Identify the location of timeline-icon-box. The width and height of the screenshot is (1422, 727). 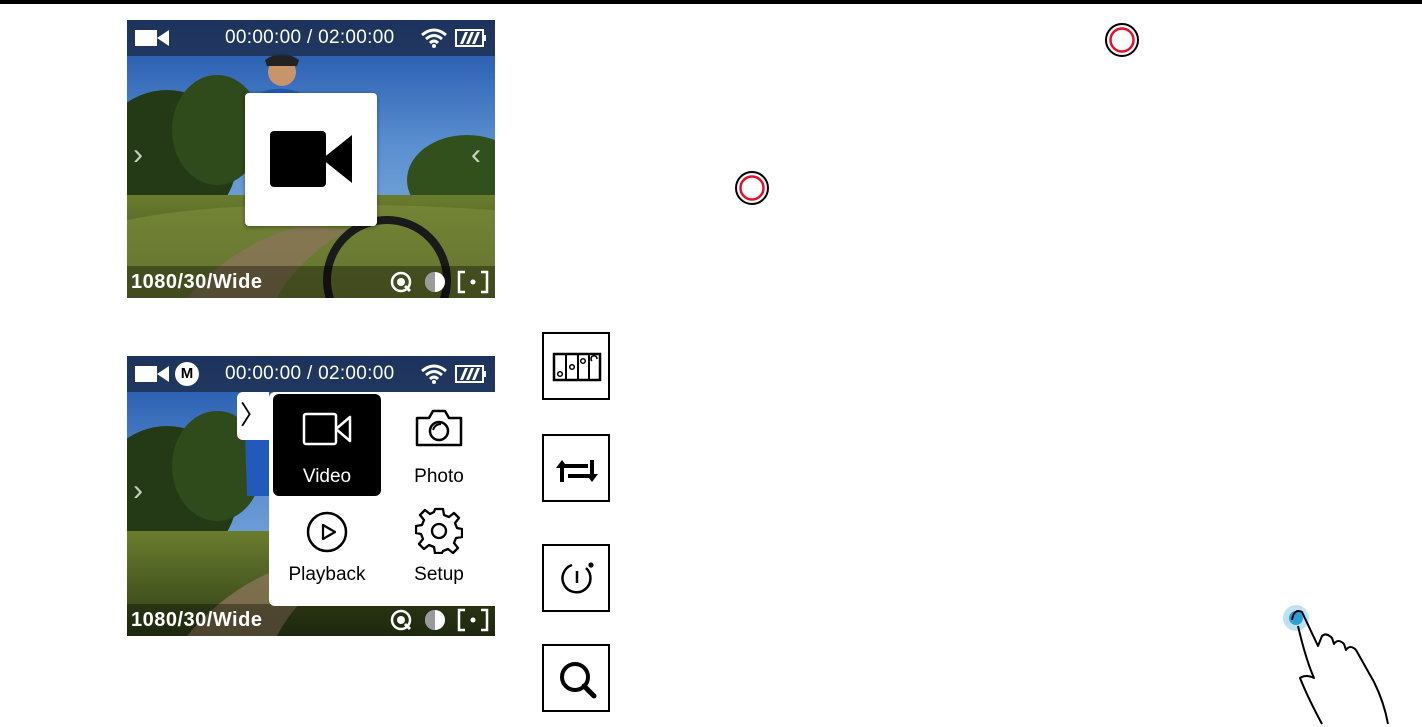
(576, 366).